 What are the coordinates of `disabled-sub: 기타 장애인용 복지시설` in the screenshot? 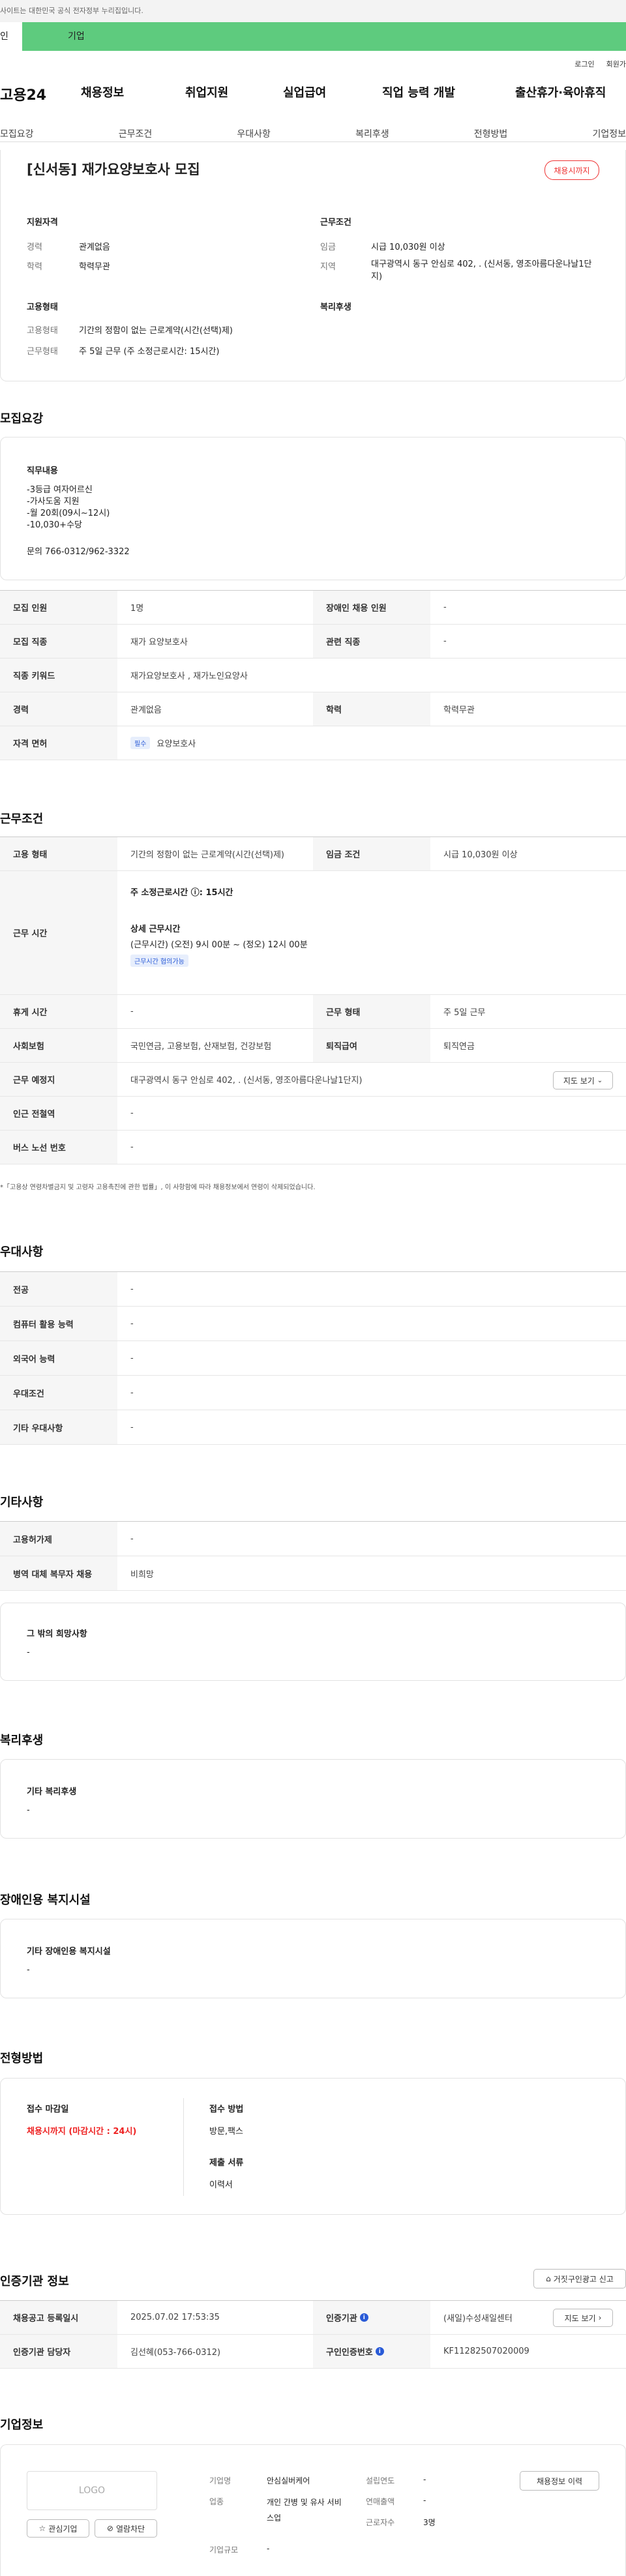 It's located at (69, 1952).